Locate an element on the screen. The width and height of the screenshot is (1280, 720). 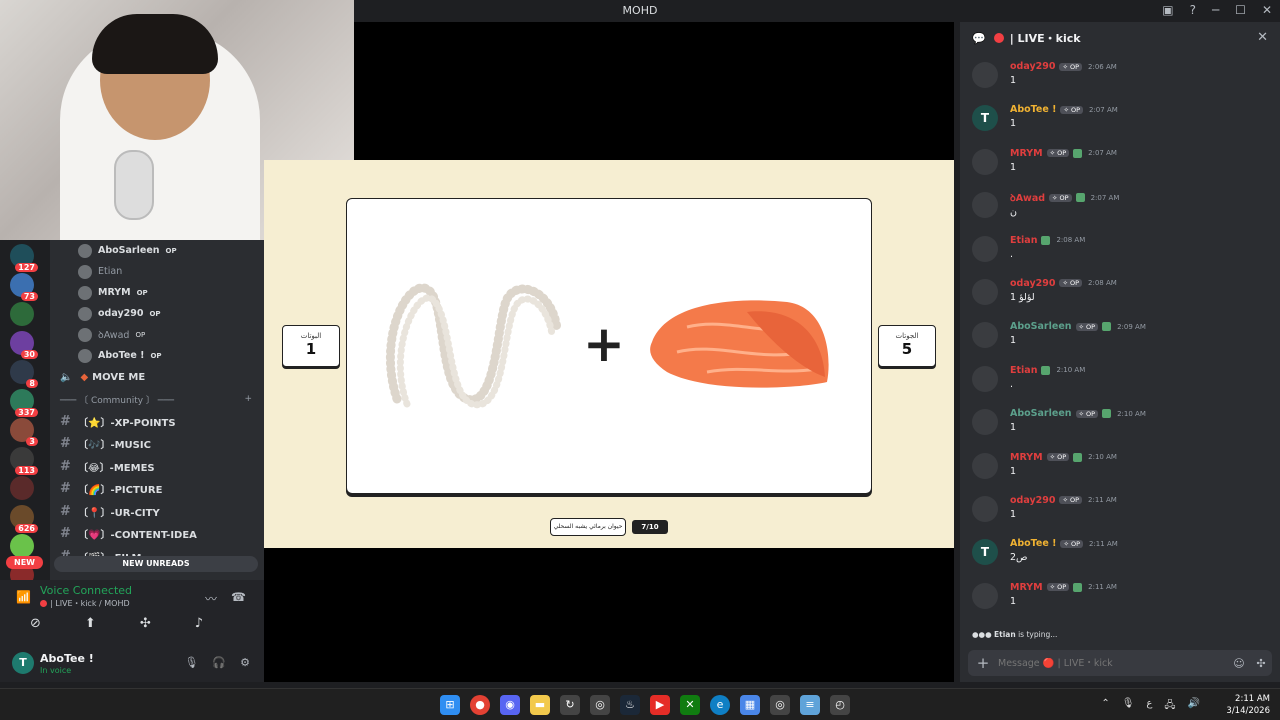
threads-icon: 💬 is located at coordinates (979, 38).